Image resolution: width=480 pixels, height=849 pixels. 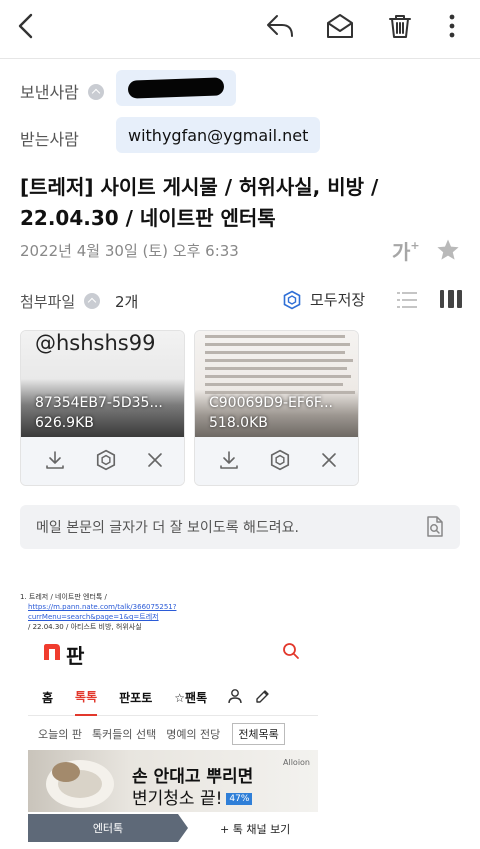 I want to click on nate-subtab-all: 전체목록, so click(x=258, y=734).